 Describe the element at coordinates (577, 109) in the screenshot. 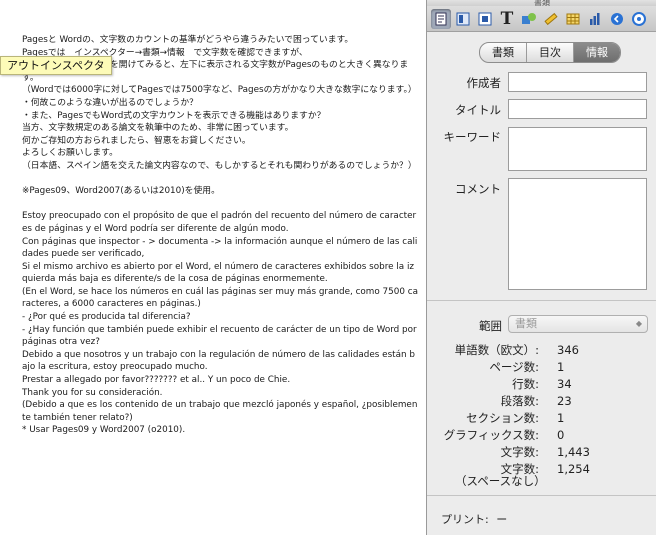

I see `title-field` at that location.